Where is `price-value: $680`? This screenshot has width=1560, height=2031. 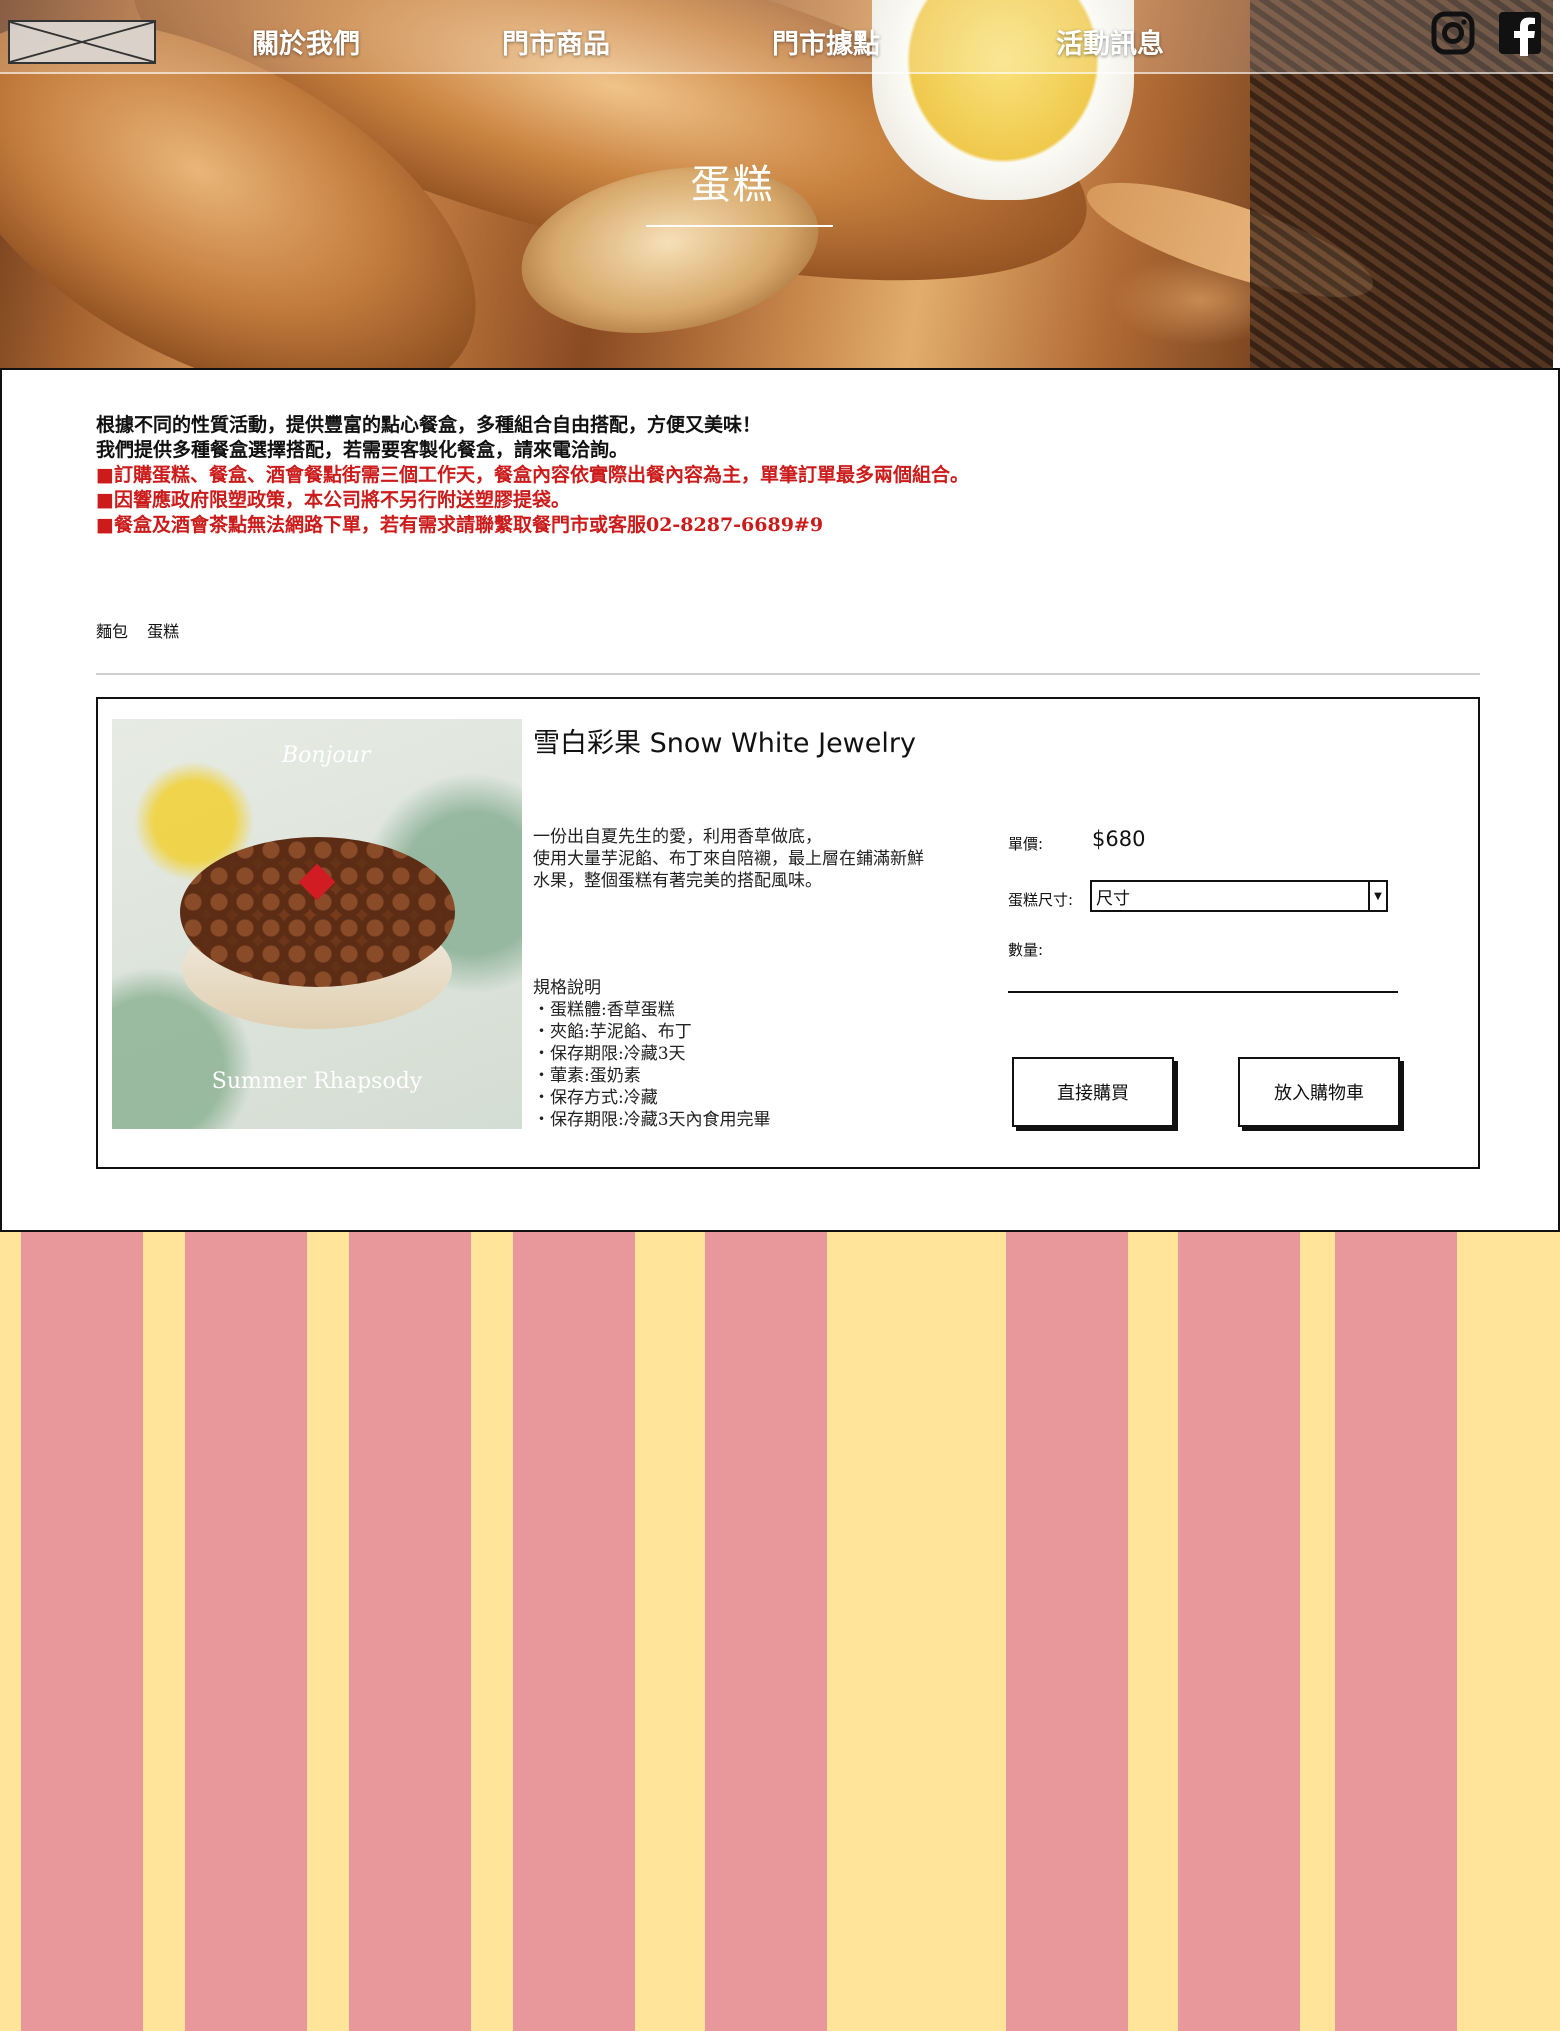
price-value: $680 is located at coordinates (1119, 839).